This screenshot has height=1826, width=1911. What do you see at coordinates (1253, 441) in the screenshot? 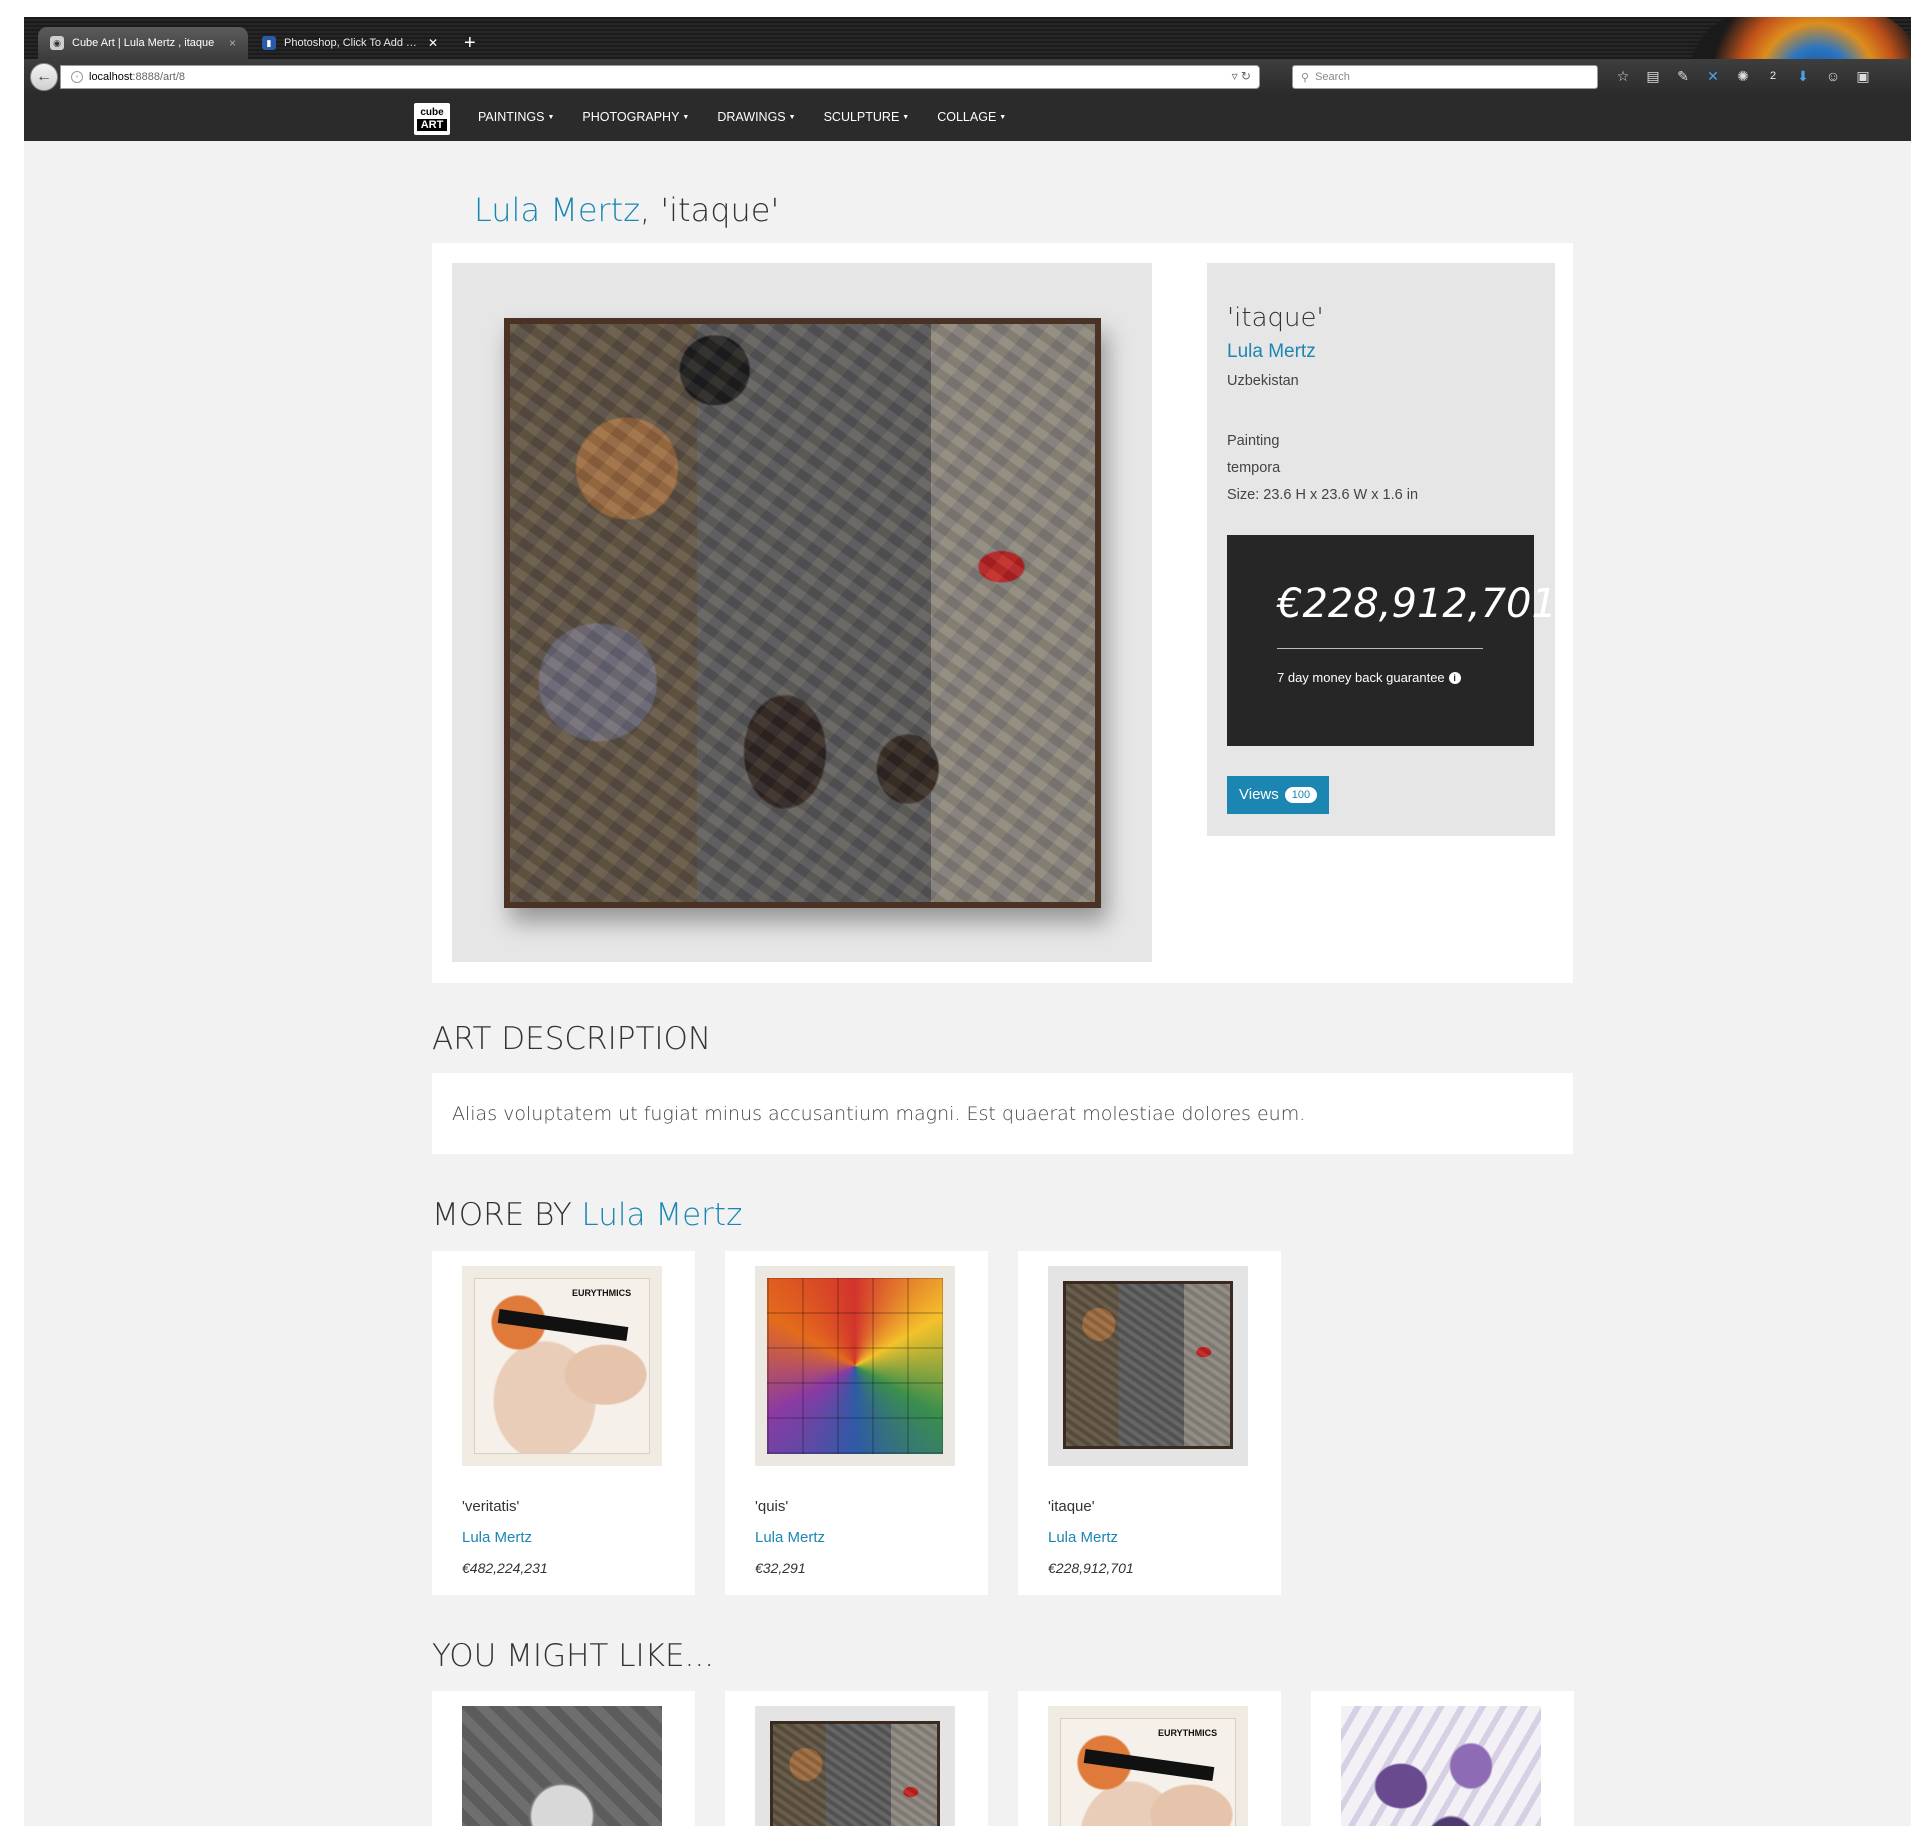
I see `artwork-type: Painting` at bounding box center [1253, 441].